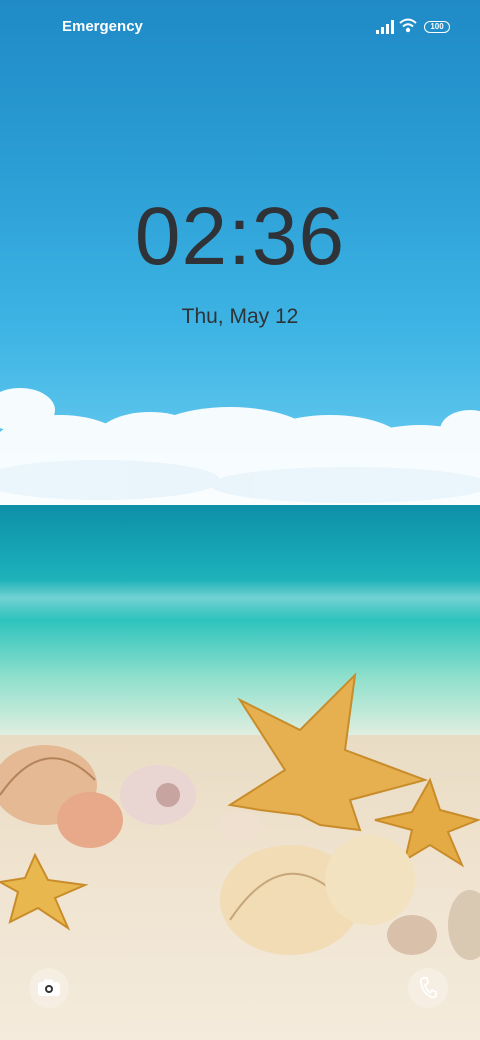 The image size is (480, 1040). Describe the element at coordinates (408, 25) in the screenshot. I see `wifi-icon` at that location.